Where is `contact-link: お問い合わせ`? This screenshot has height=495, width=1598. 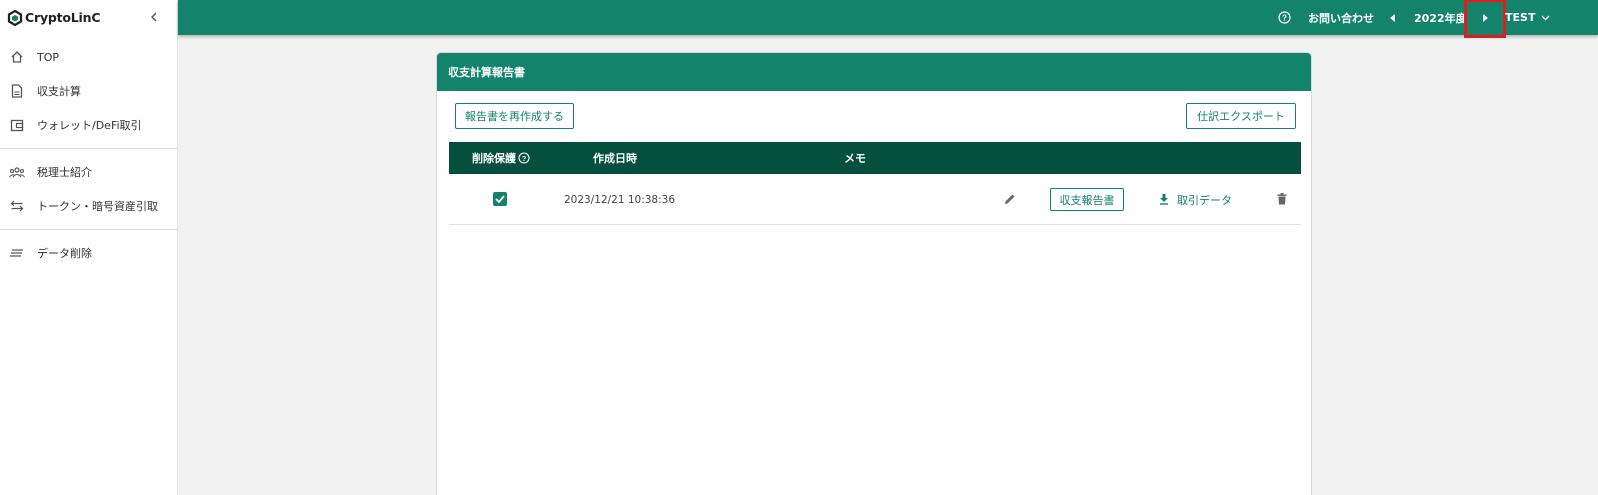
contact-link: お問い合わせ is located at coordinates (1341, 17).